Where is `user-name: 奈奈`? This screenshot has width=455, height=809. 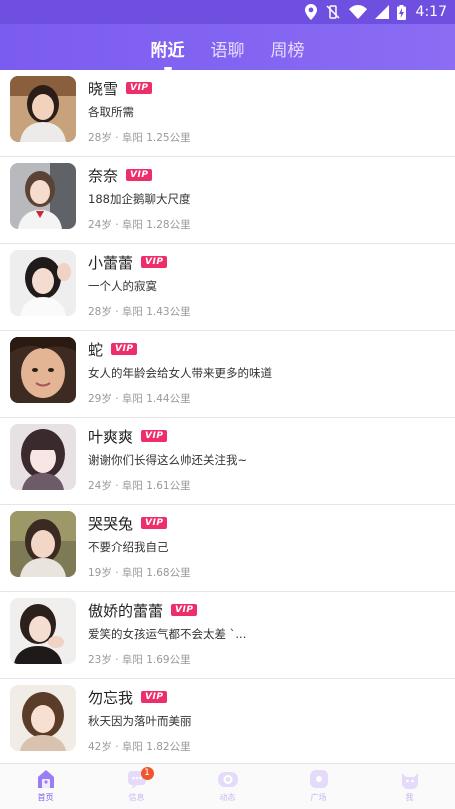 user-name: 奈奈 is located at coordinates (103, 175).